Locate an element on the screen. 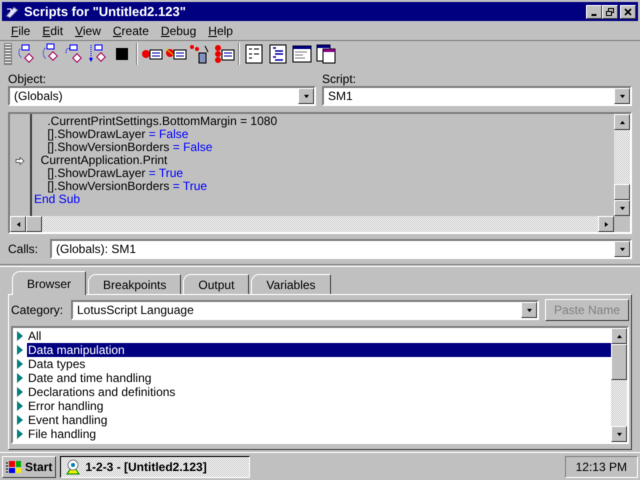 The width and height of the screenshot is (640, 480). field-value: LotusScript Language is located at coordinates (135, 310).